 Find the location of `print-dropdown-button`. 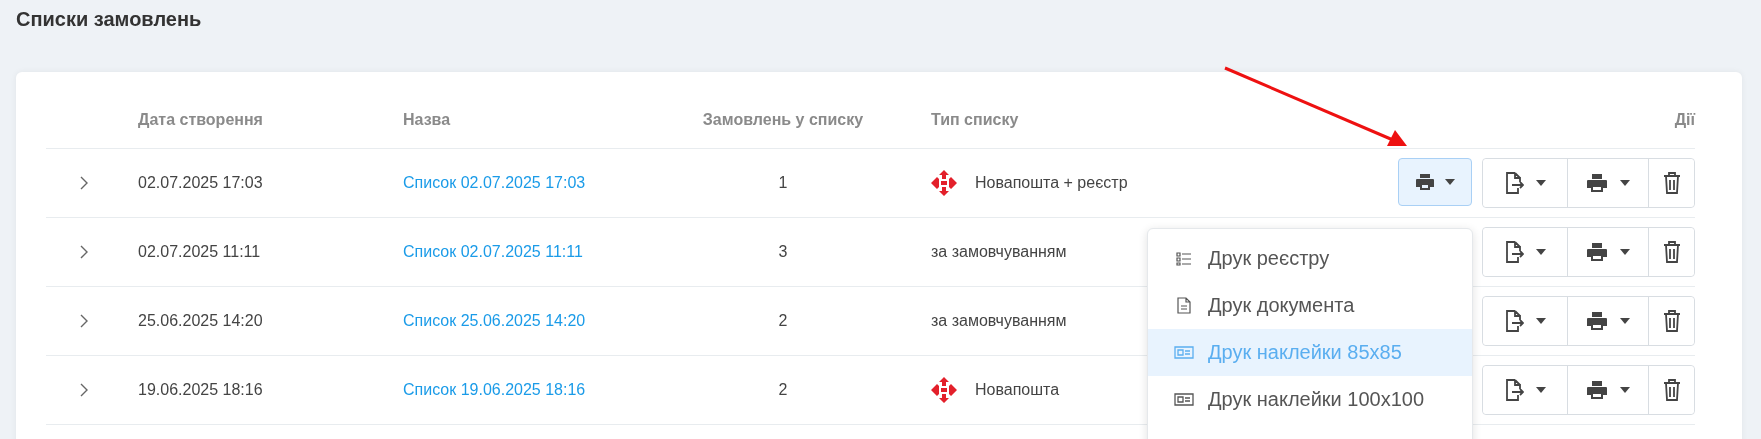

print-dropdown-button is located at coordinates (1435, 182).